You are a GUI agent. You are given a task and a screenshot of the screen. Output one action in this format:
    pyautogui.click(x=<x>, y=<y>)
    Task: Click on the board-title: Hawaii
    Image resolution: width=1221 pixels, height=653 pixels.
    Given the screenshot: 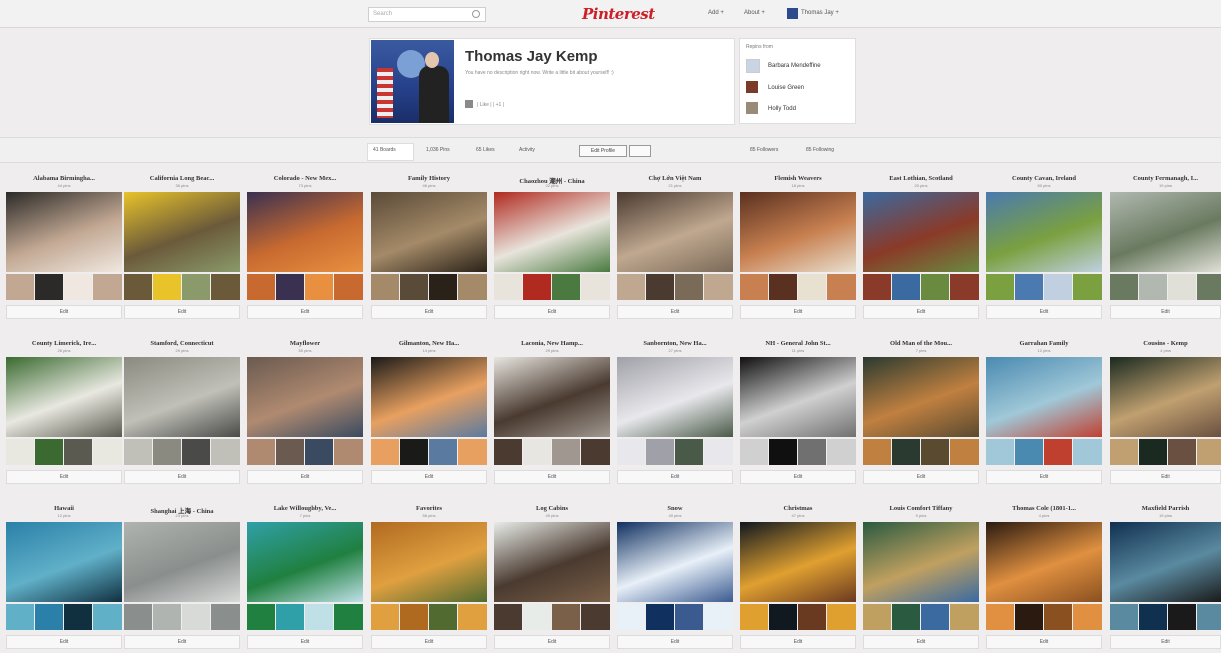 What is the action you would take?
    pyautogui.click(x=64, y=508)
    